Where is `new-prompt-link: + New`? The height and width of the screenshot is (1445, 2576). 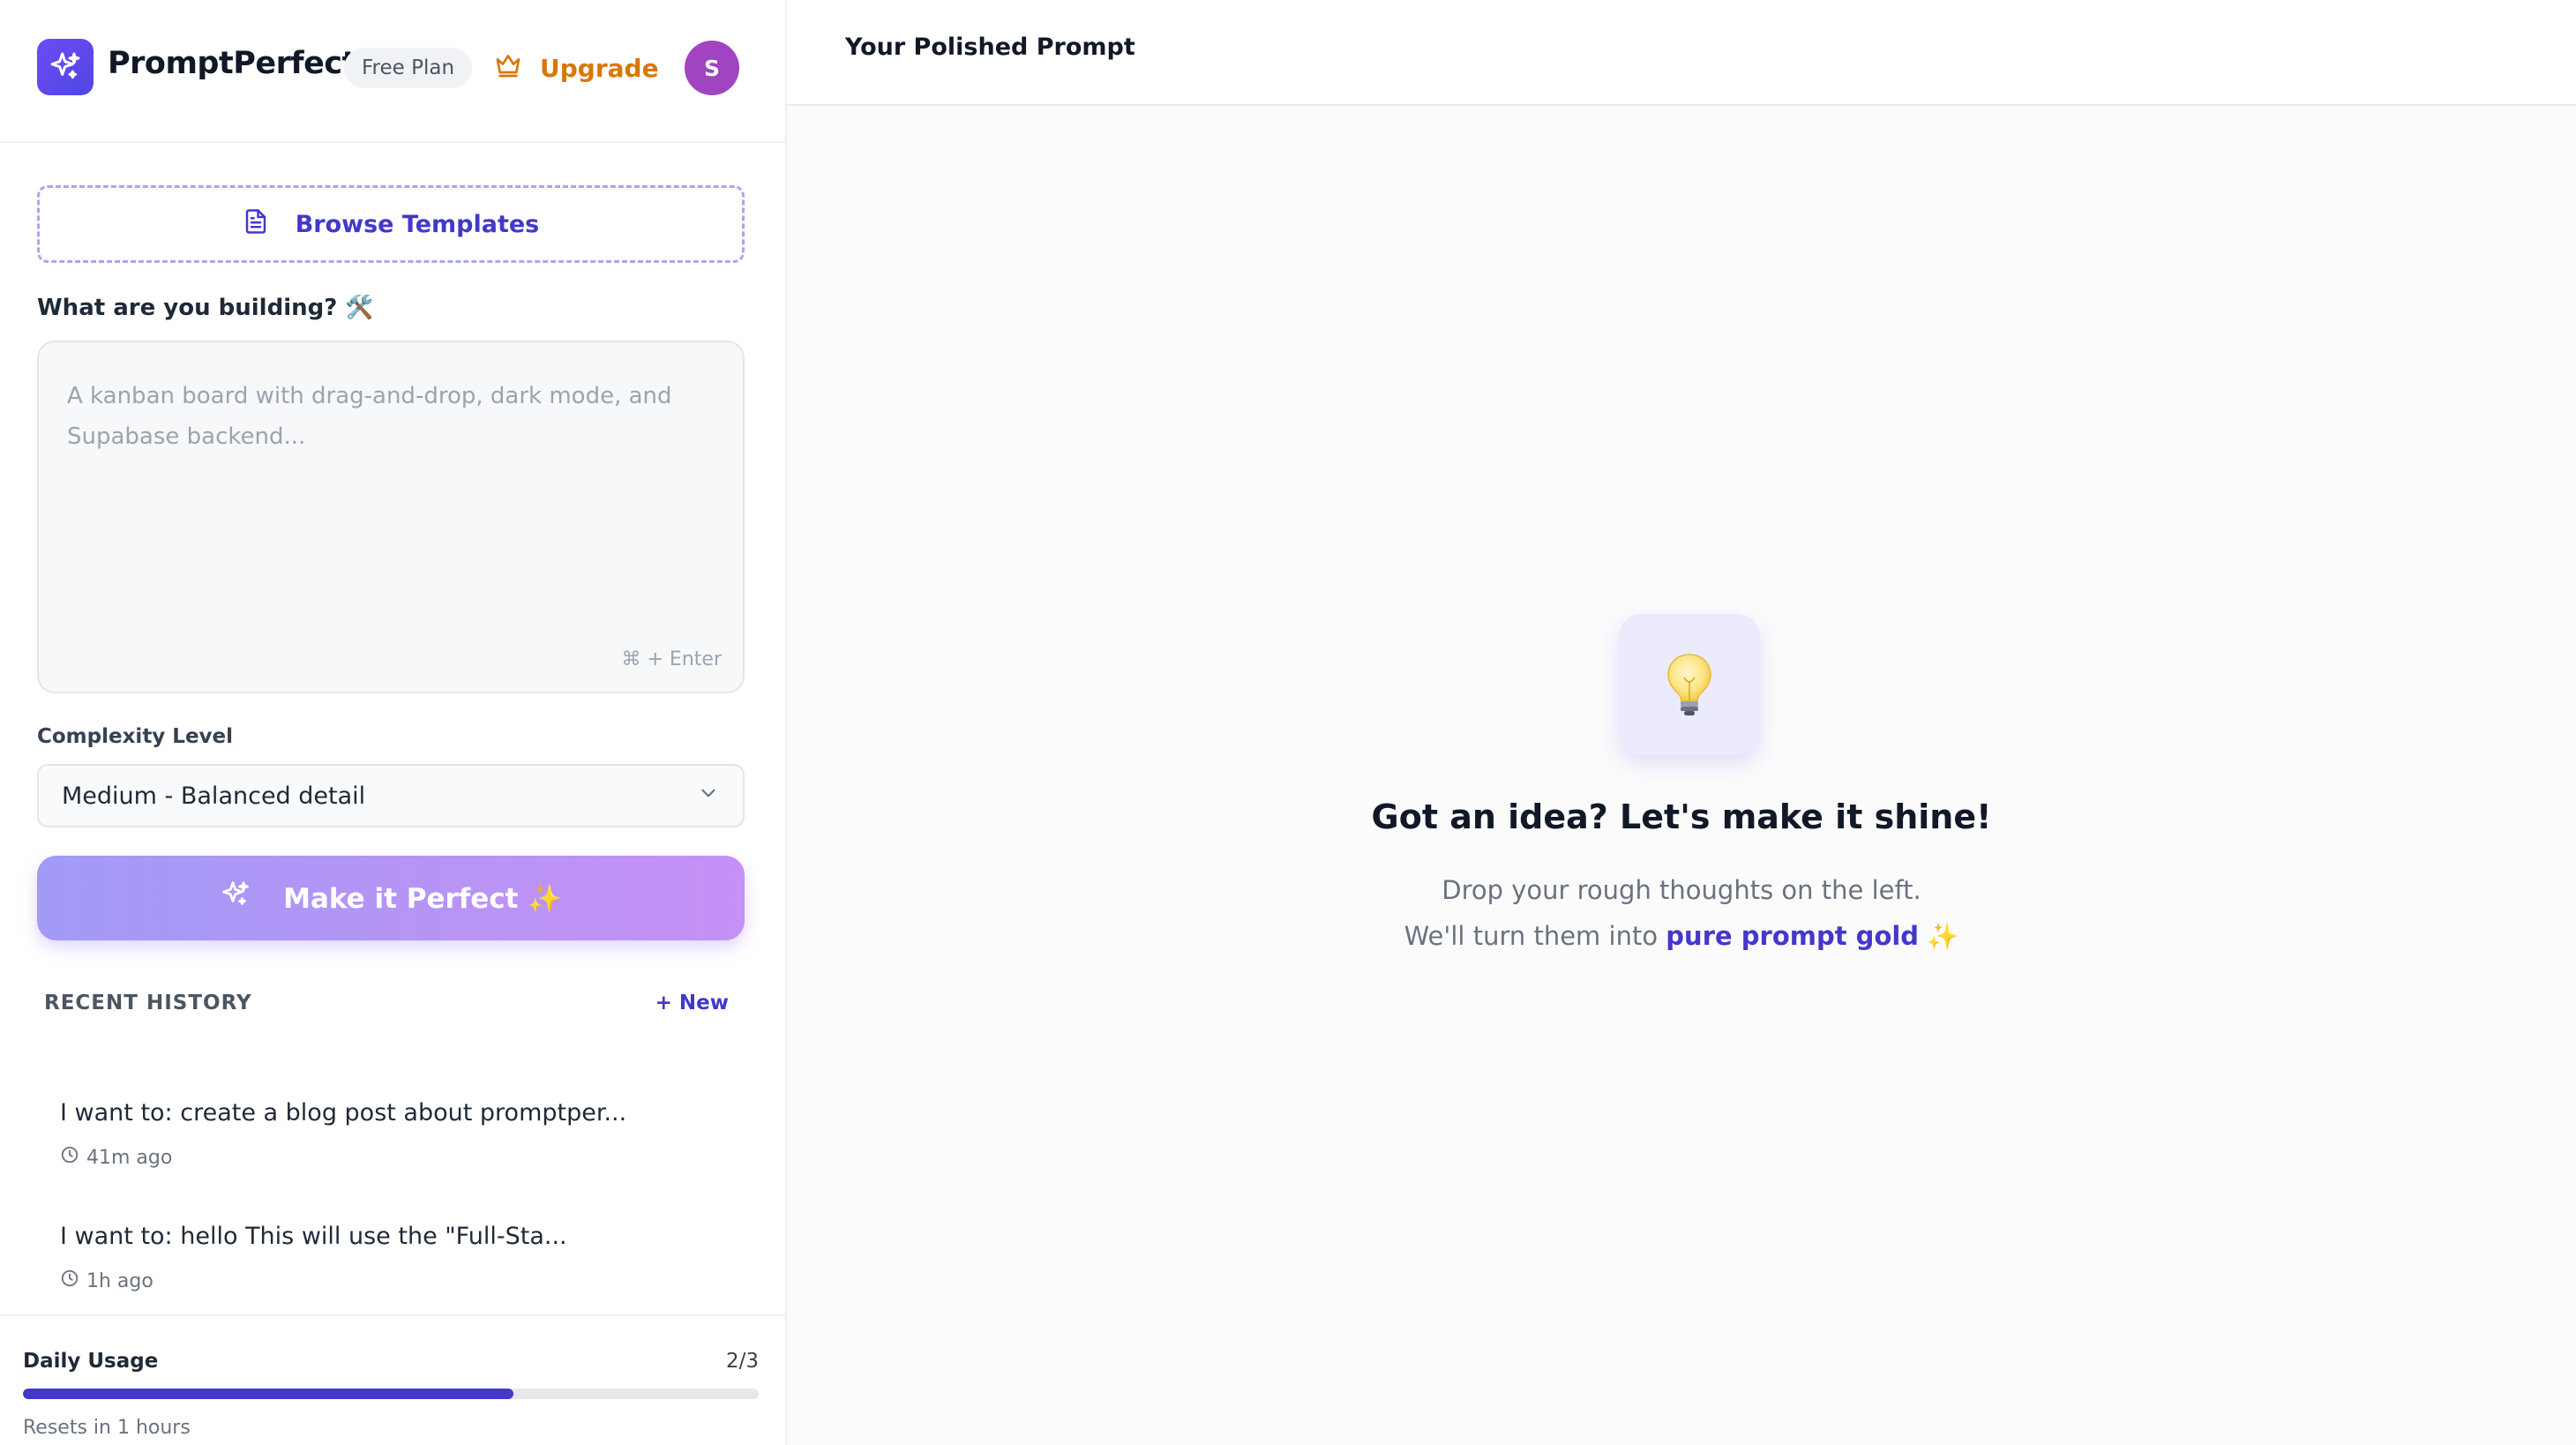
new-prompt-link: + New is located at coordinates (692, 1003).